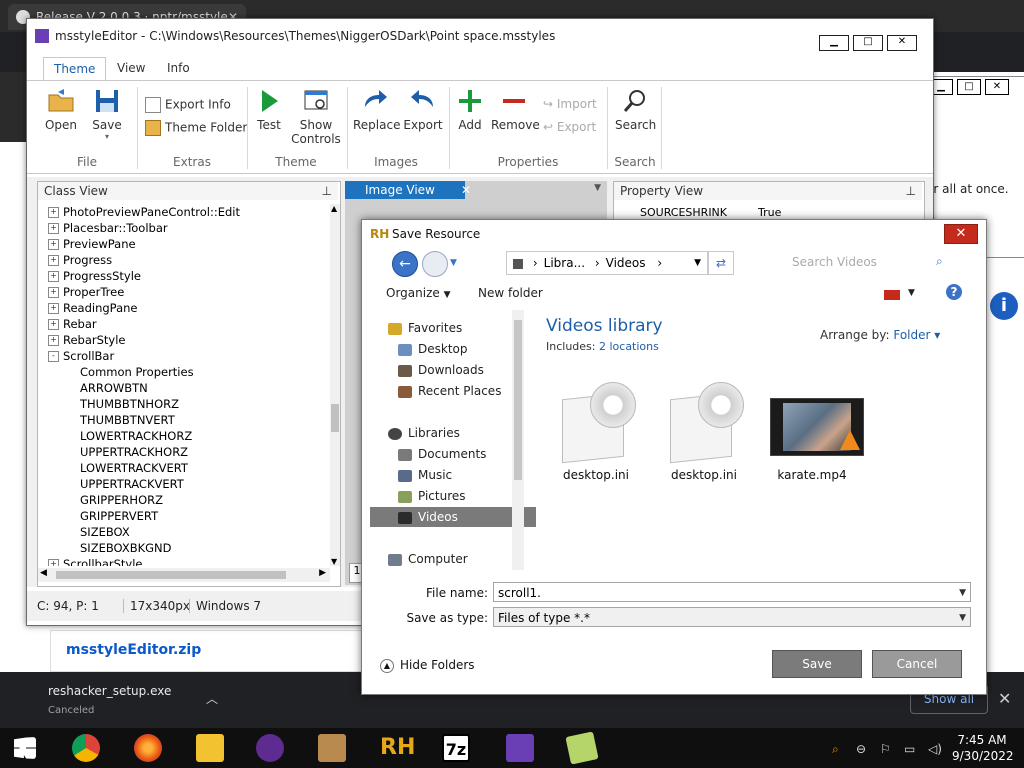 The height and width of the screenshot is (768, 1024). Describe the element at coordinates (335, 385) in the screenshot. I see `tree-vertical-scrollbar: ▲ ▼` at that location.